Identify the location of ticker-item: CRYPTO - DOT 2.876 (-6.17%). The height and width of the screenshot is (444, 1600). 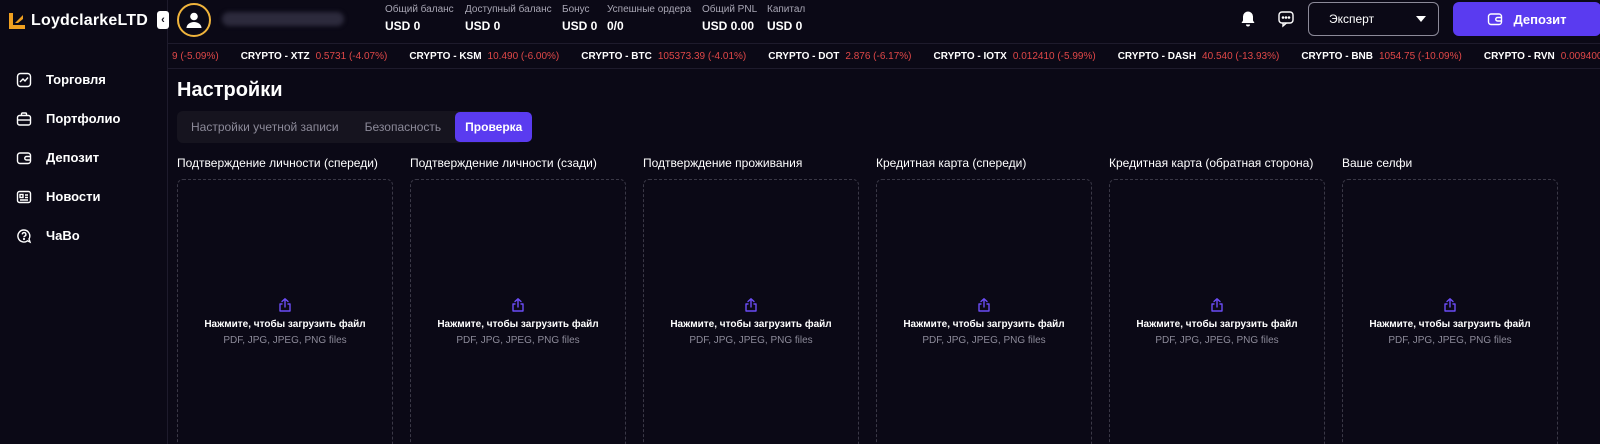
(839, 56).